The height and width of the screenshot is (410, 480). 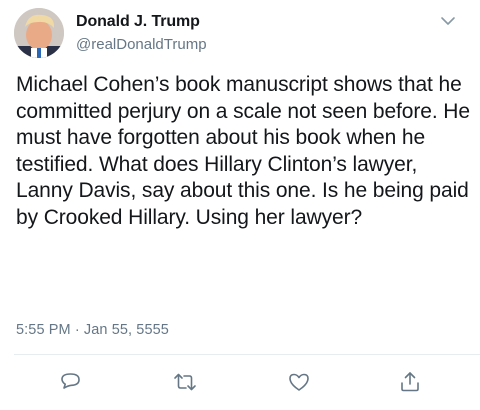 I want to click on tweet-timestamp: 5:55 PM · Jan 55, 5555, so click(x=92, y=330).